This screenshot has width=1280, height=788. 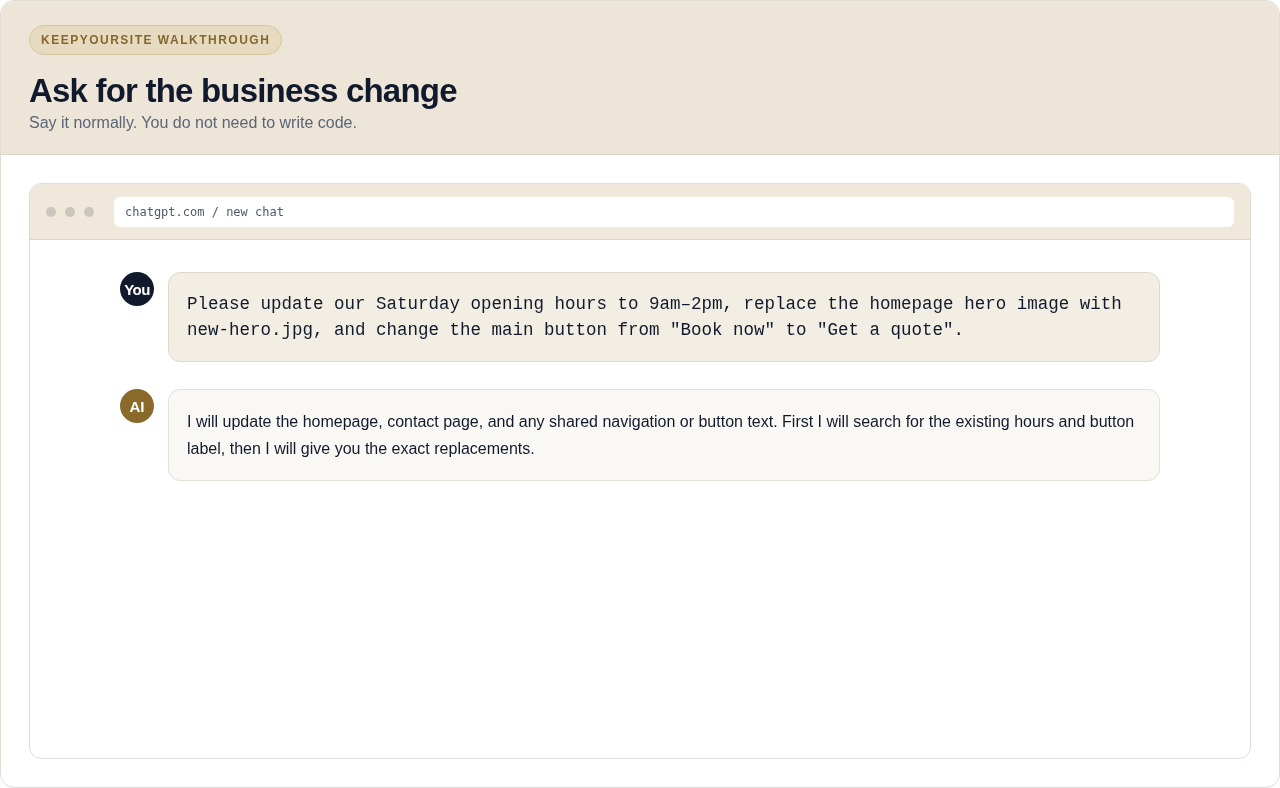 I want to click on page-title: Ask for the business change, so click(x=243, y=91).